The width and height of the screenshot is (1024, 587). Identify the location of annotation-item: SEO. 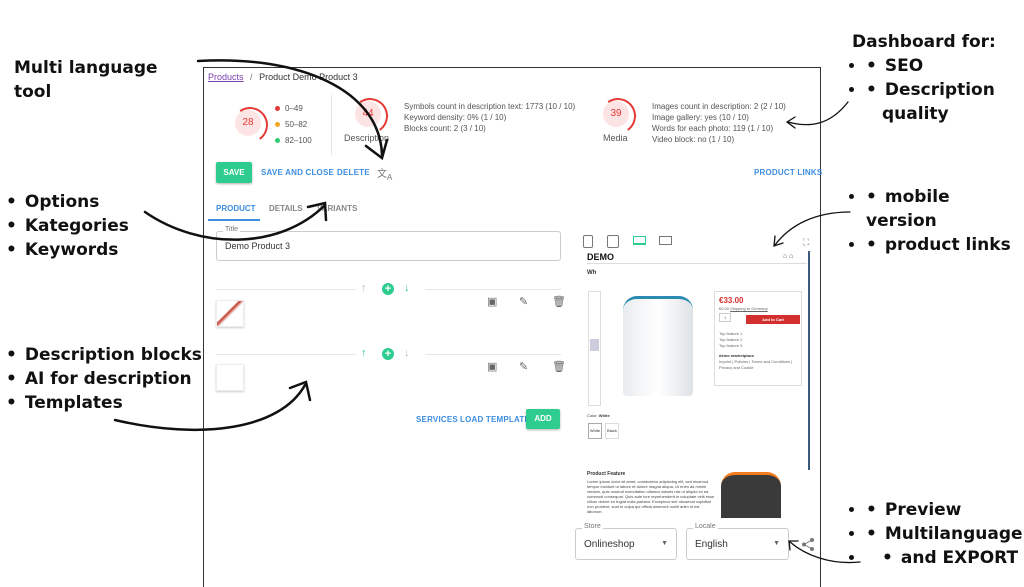
(941, 66).